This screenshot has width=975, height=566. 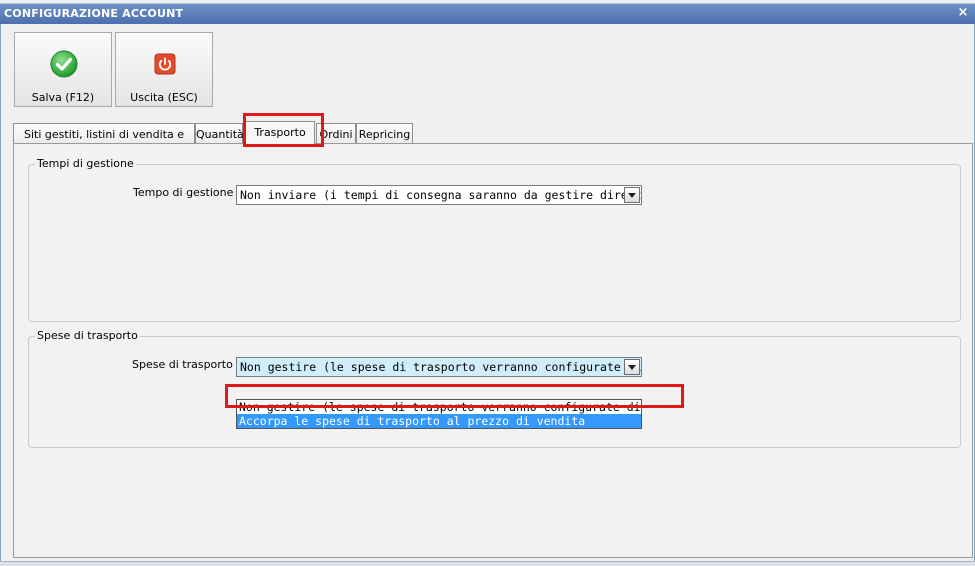 I want to click on tab-trasporto: Trasporto, so click(x=280, y=132).